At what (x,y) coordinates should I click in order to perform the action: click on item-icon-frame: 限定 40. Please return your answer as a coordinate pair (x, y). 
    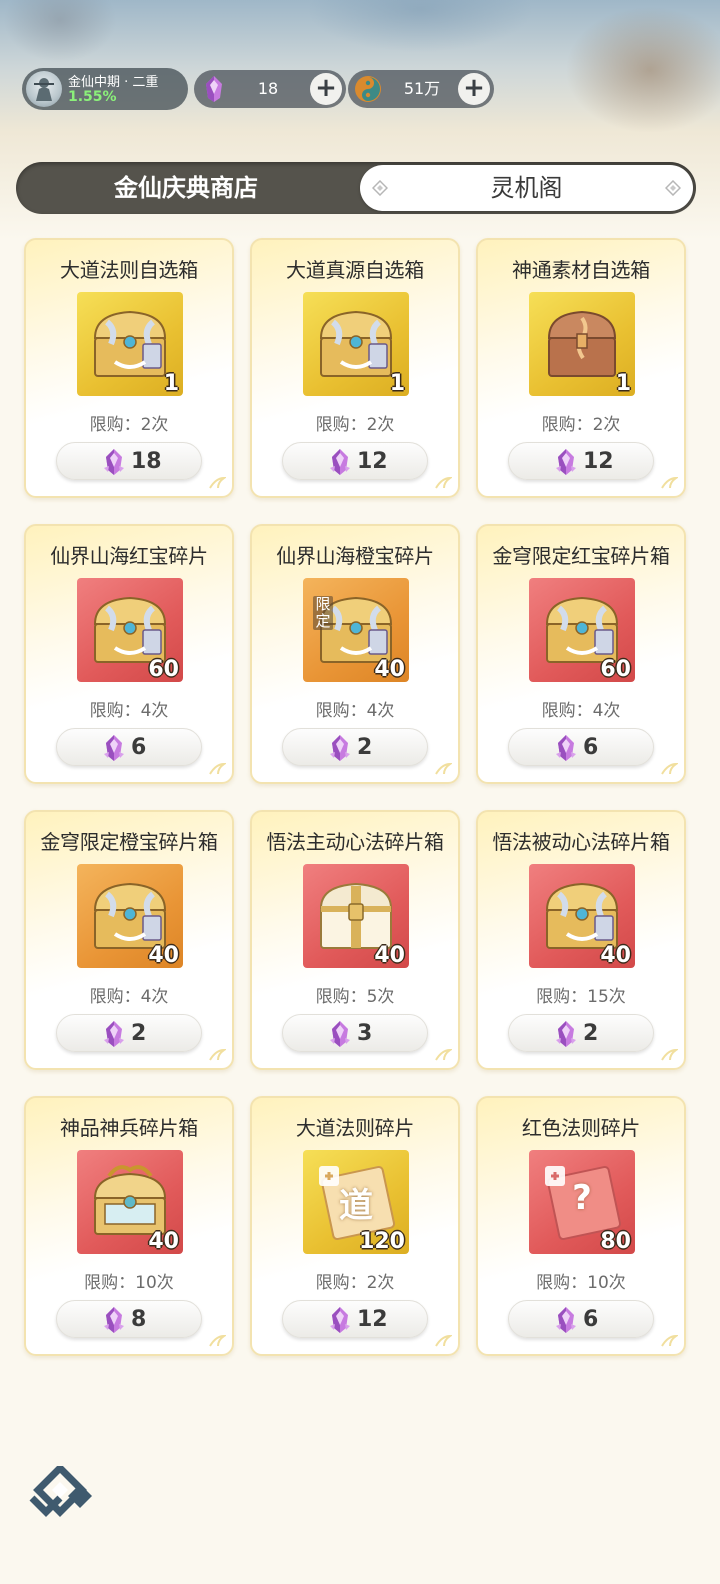
    Looking at the image, I should click on (356, 630).